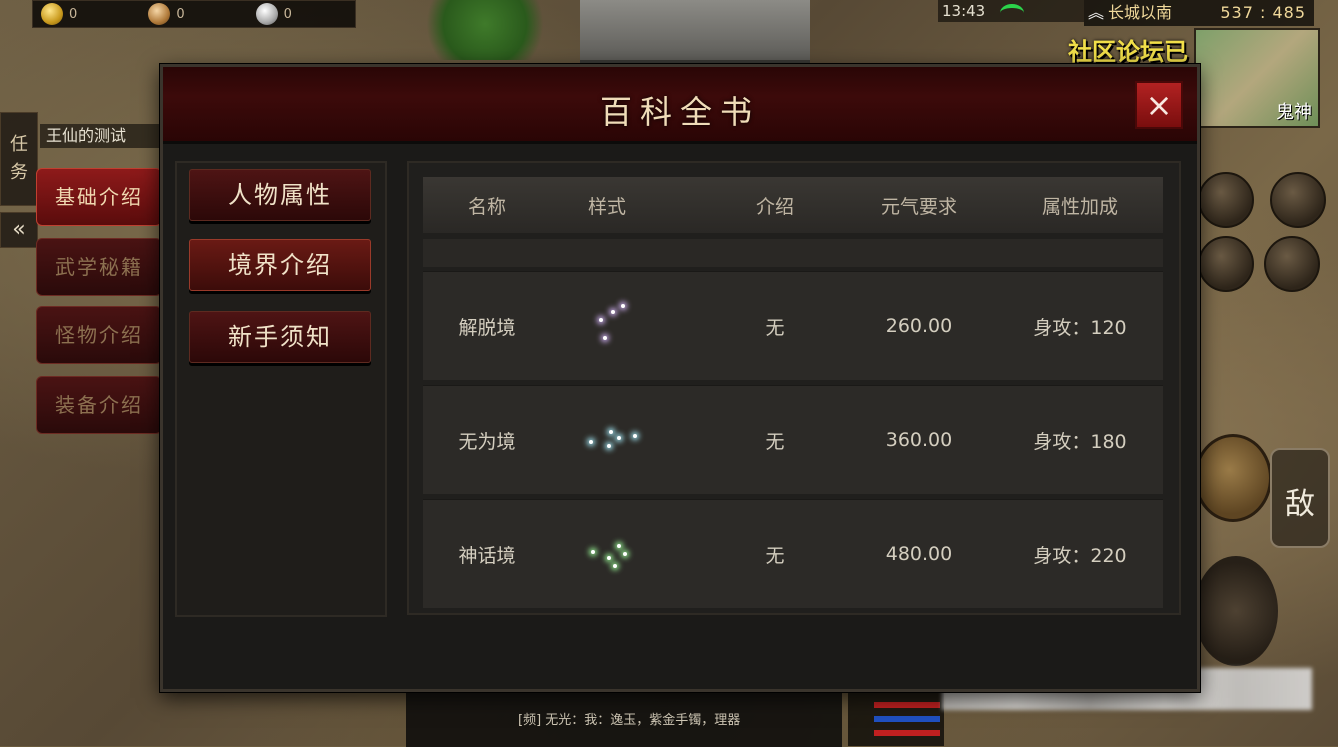  I want to click on category-newbie-guide: 新手须知, so click(280, 337).